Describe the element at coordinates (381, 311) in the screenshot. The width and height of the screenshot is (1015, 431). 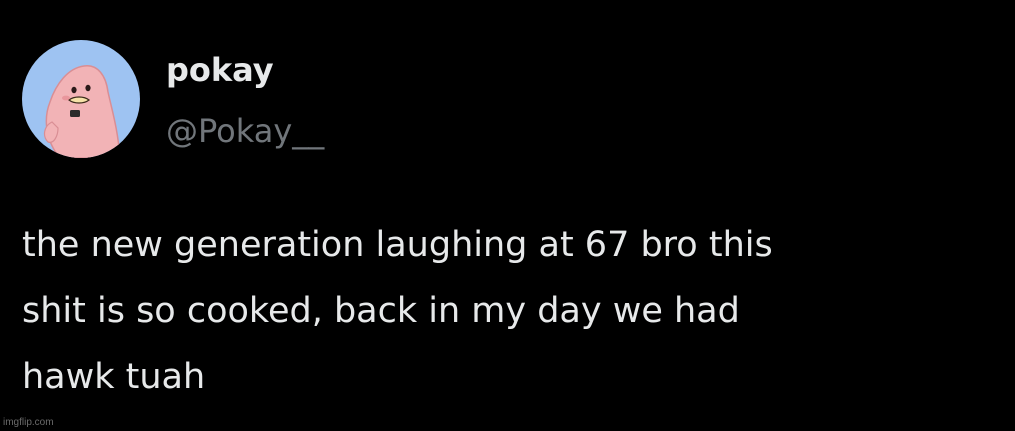
I see `tweet-text-line: shit is so cooked, back in my day we had` at that location.